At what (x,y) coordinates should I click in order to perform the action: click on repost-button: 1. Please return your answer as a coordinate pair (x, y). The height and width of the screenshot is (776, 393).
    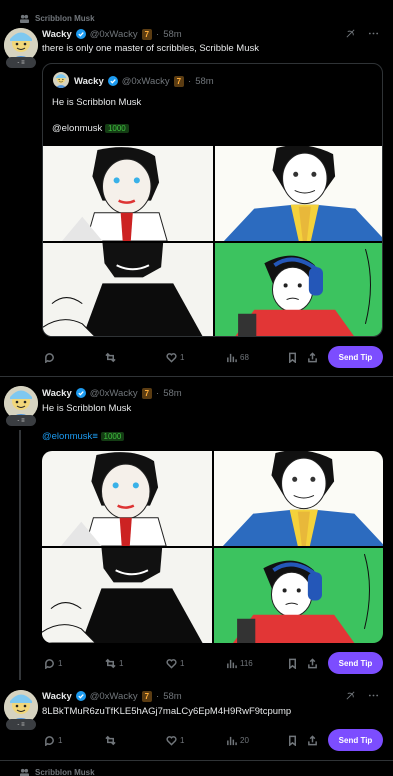
    Looking at the image, I should click on (114, 663).